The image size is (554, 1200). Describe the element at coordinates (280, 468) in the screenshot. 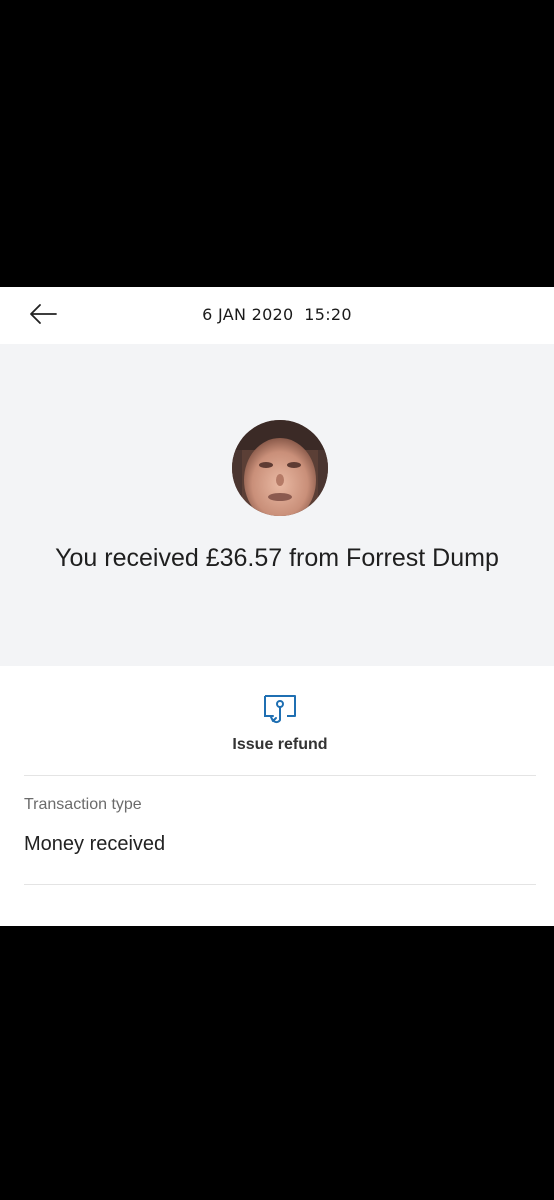

I see `avatar` at that location.